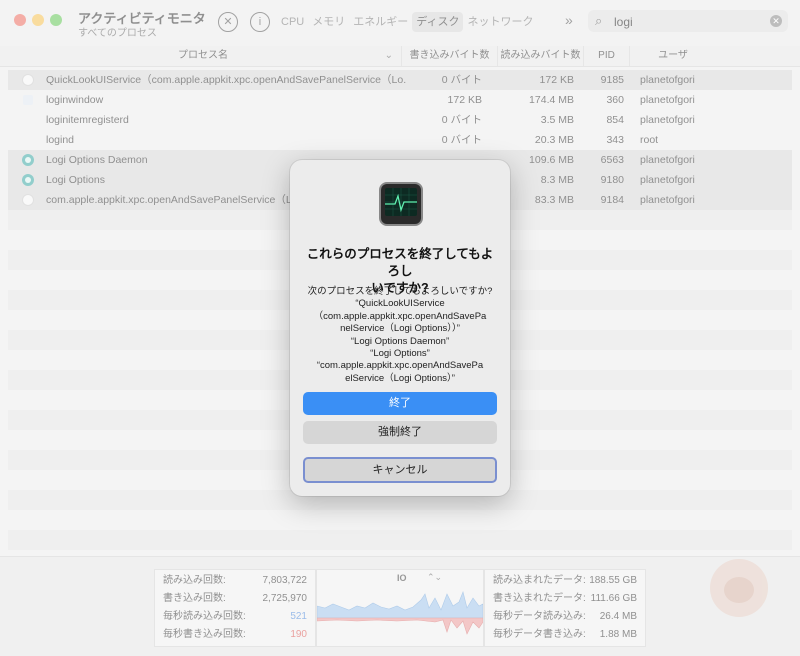 The image size is (800, 656). What do you see at coordinates (400, 378) in the screenshot?
I see `dialog-message-line: elService（Logi Options）”` at bounding box center [400, 378].